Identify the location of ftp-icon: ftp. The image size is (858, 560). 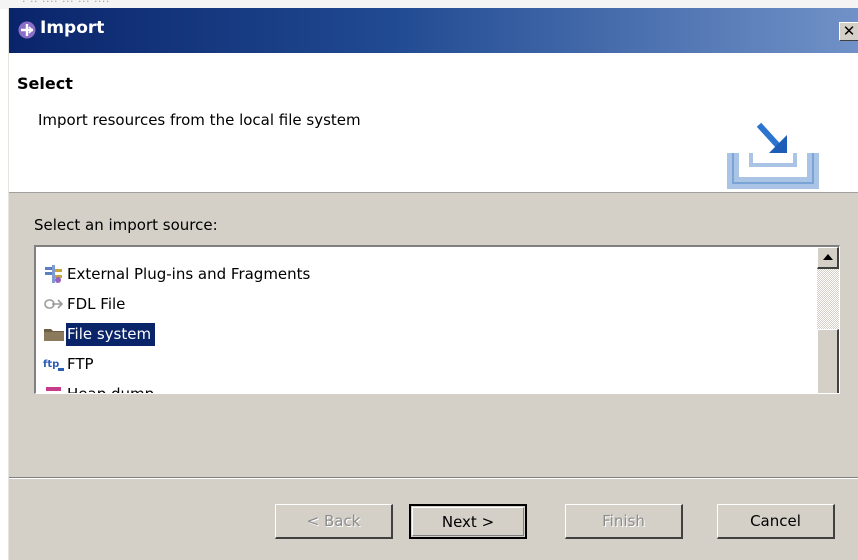
(54, 364).